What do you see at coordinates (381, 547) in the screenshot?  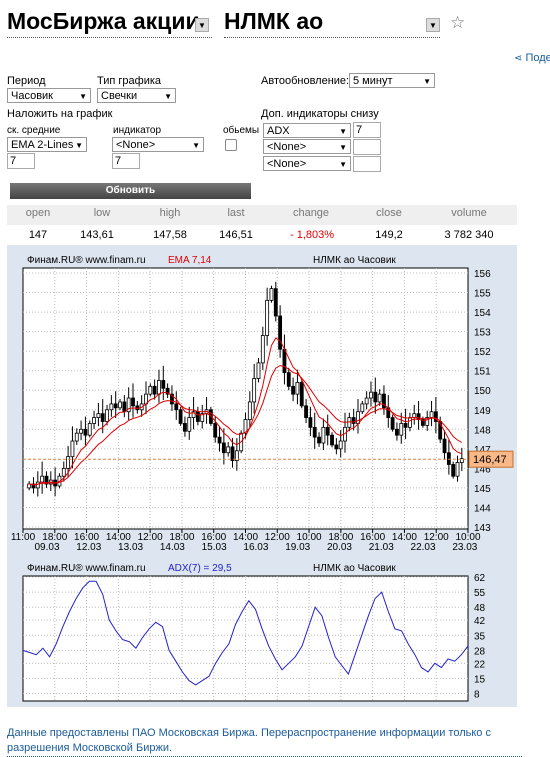 I see `main-x-date-label: 21.03` at bounding box center [381, 547].